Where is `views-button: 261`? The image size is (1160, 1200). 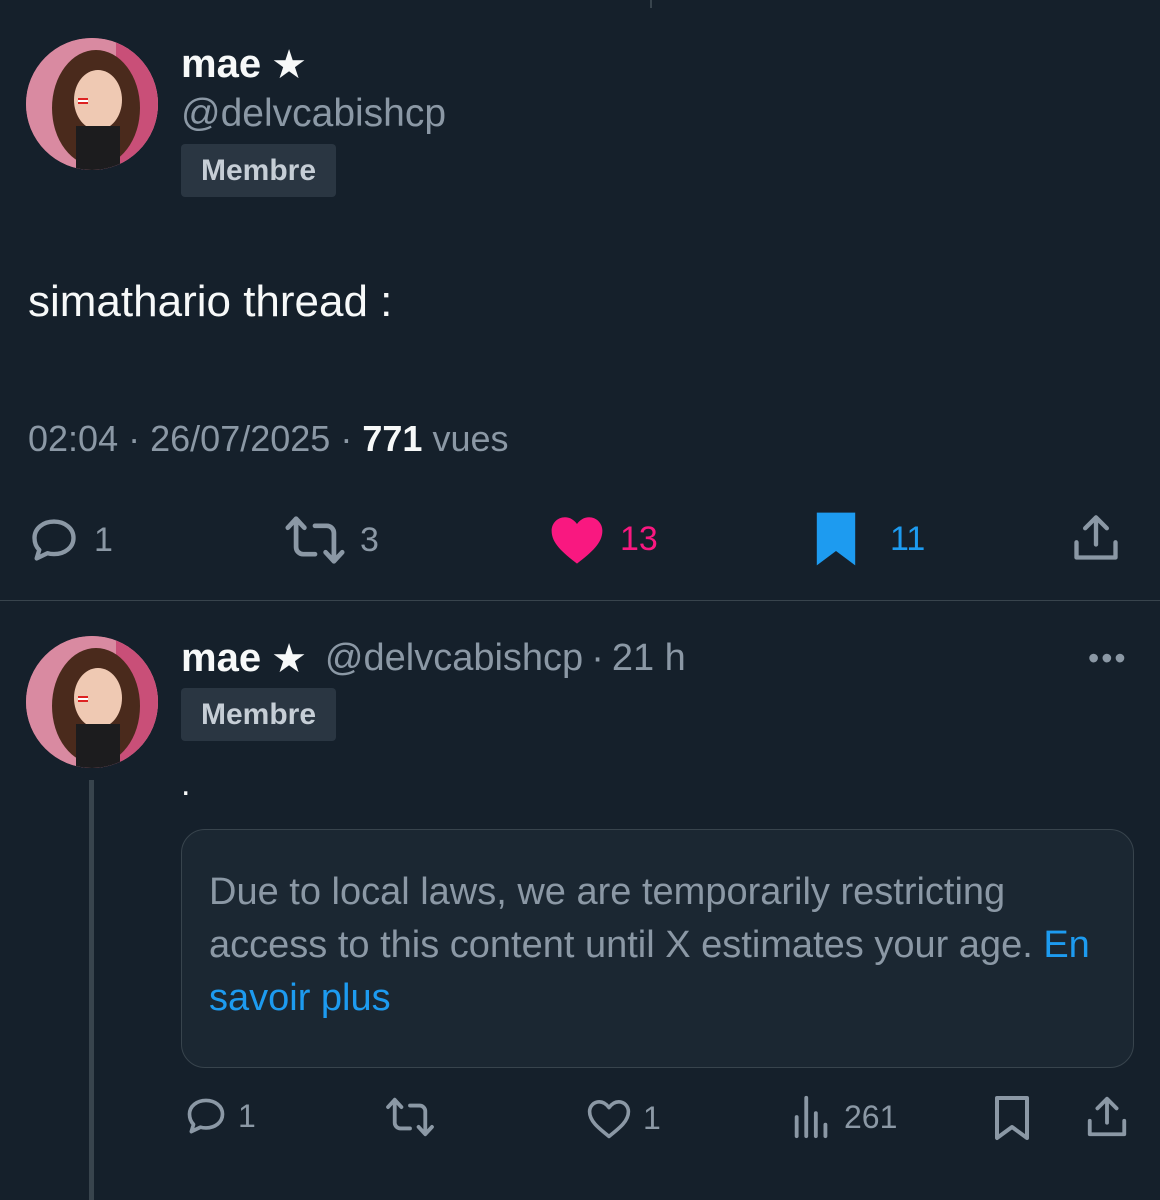
views-button: 261 is located at coordinates (843, 1117).